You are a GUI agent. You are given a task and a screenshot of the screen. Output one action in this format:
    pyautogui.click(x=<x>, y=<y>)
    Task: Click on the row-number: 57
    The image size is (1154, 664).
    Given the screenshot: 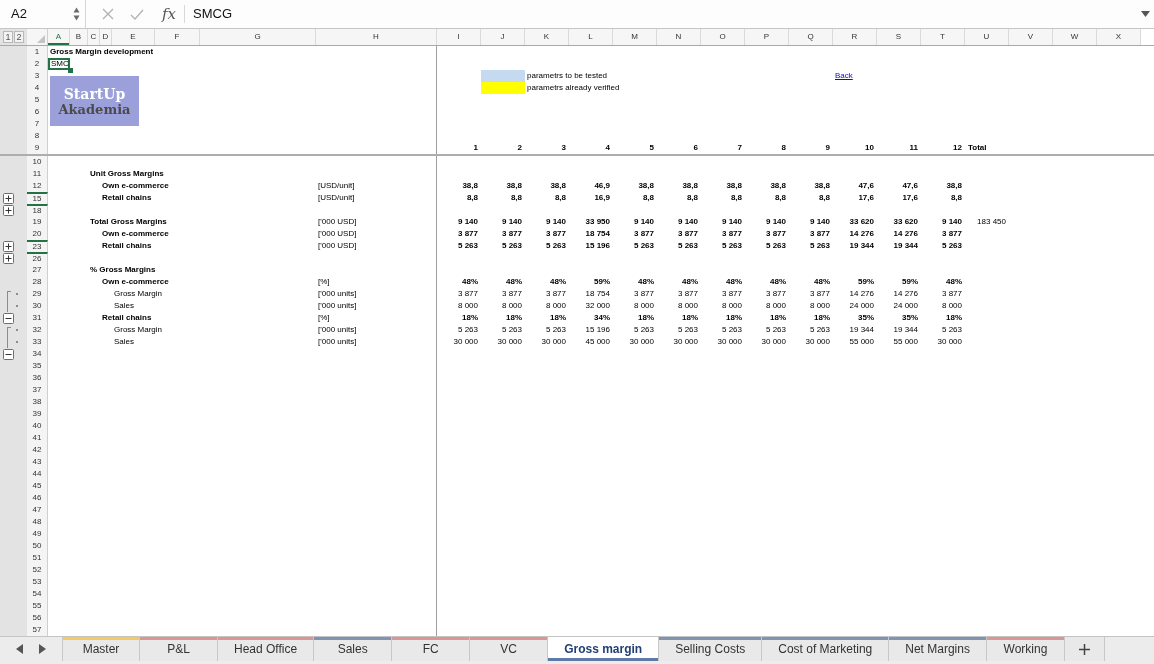 What is the action you would take?
    pyautogui.click(x=37, y=630)
    